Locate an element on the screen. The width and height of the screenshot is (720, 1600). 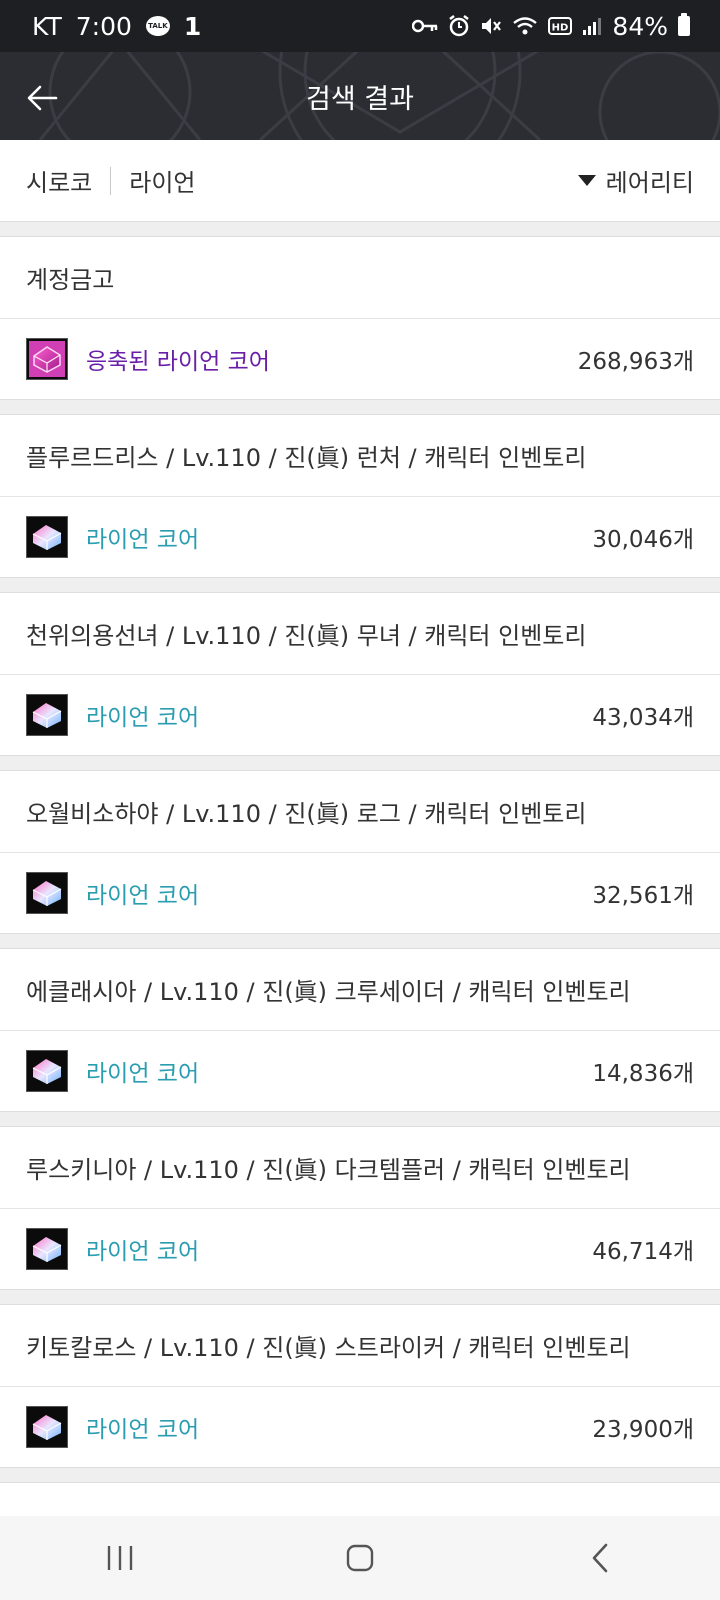
home-icon is located at coordinates (360, 1558).